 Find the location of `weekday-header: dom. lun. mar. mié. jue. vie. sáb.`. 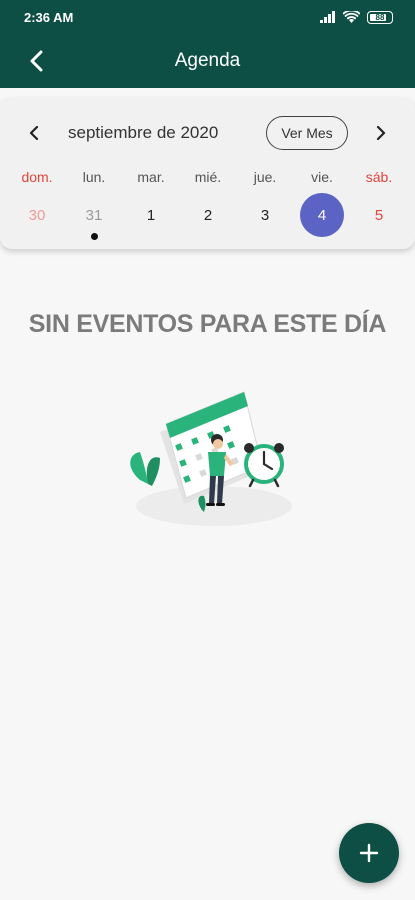

weekday-header: dom. lun. mar. mié. jue. vie. sáb. is located at coordinates (207, 179).